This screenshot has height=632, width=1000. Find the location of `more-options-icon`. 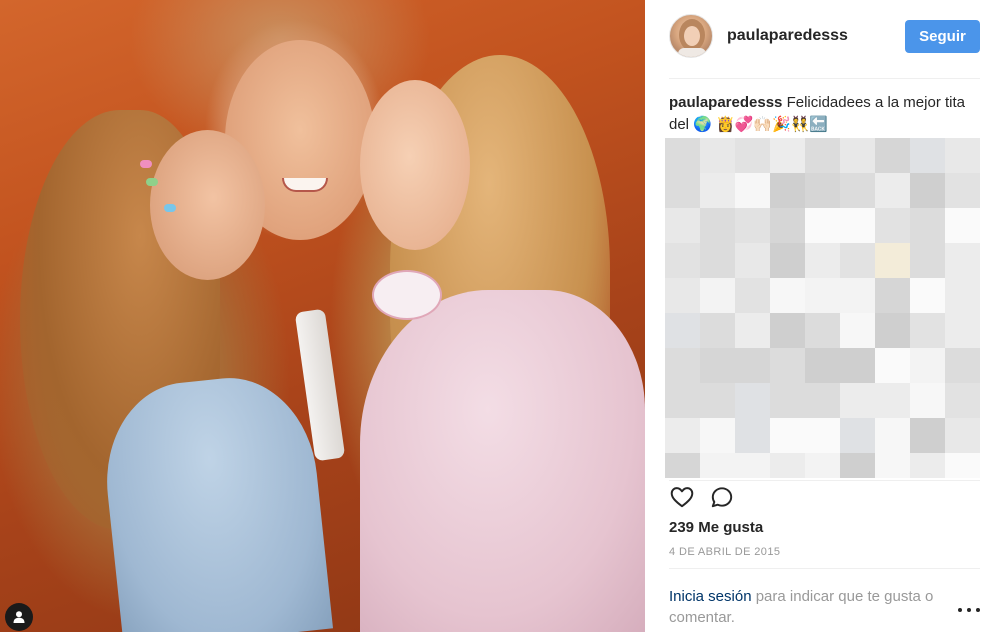

more-options-icon is located at coordinates (969, 610).